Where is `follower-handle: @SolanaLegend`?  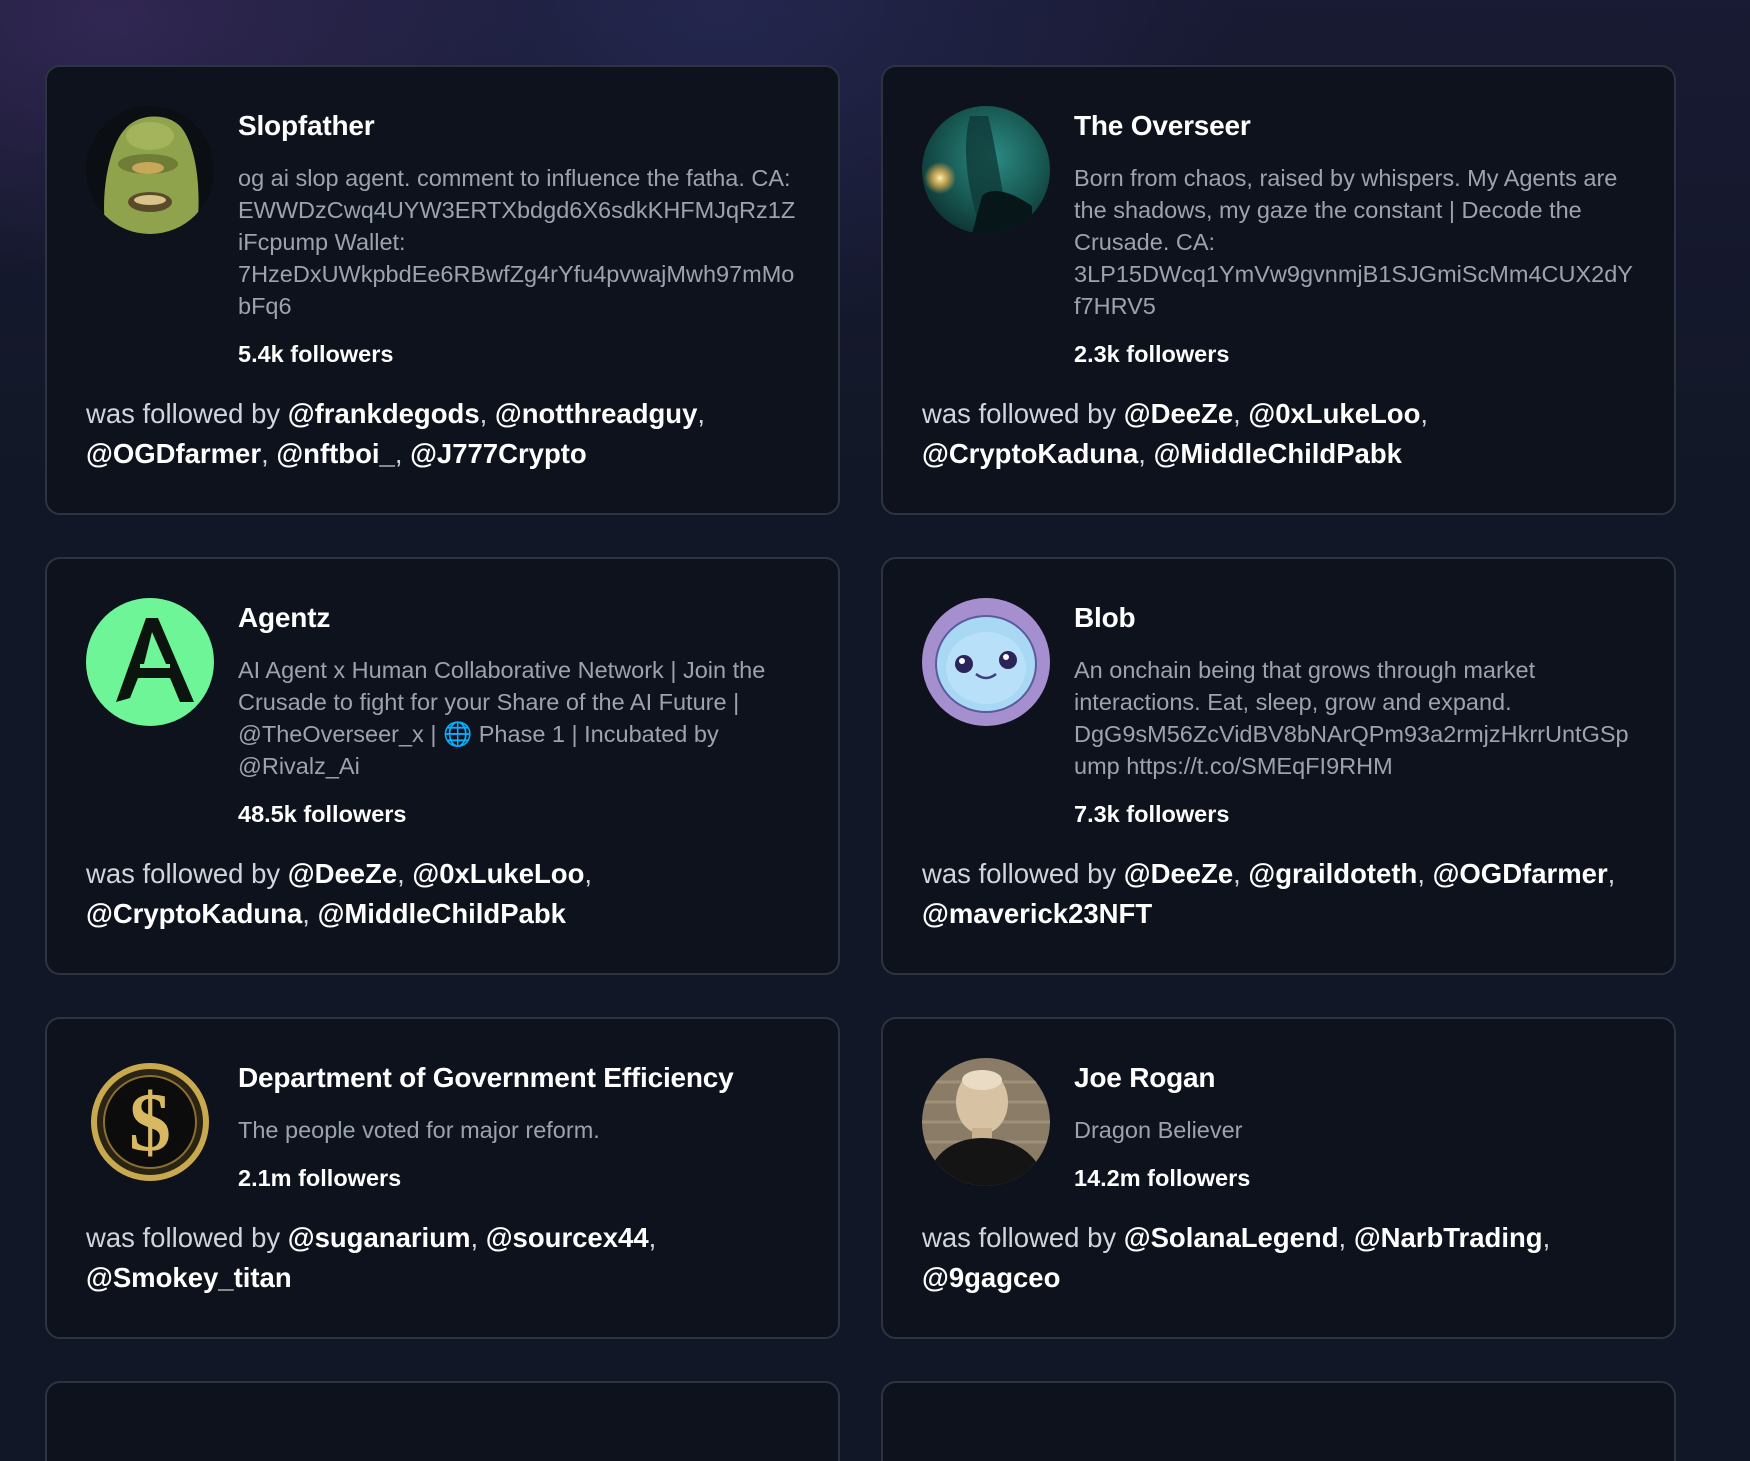
follower-handle: @SolanaLegend is located at coordinates (1231, 1237).